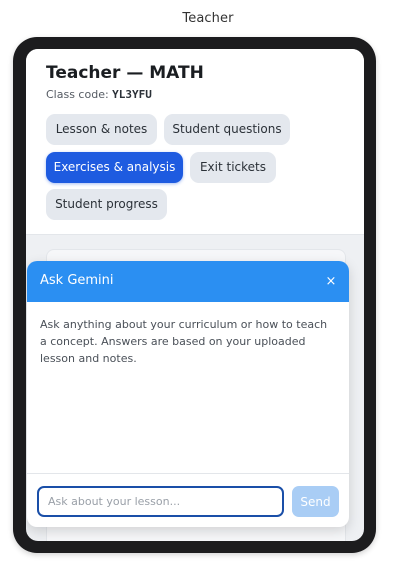 Image resolution: width=416 pixels, height=573 pixels. Describe the element at coordinates (208, 18) in the screenshot. I see `device-label: Teacher` at that location.